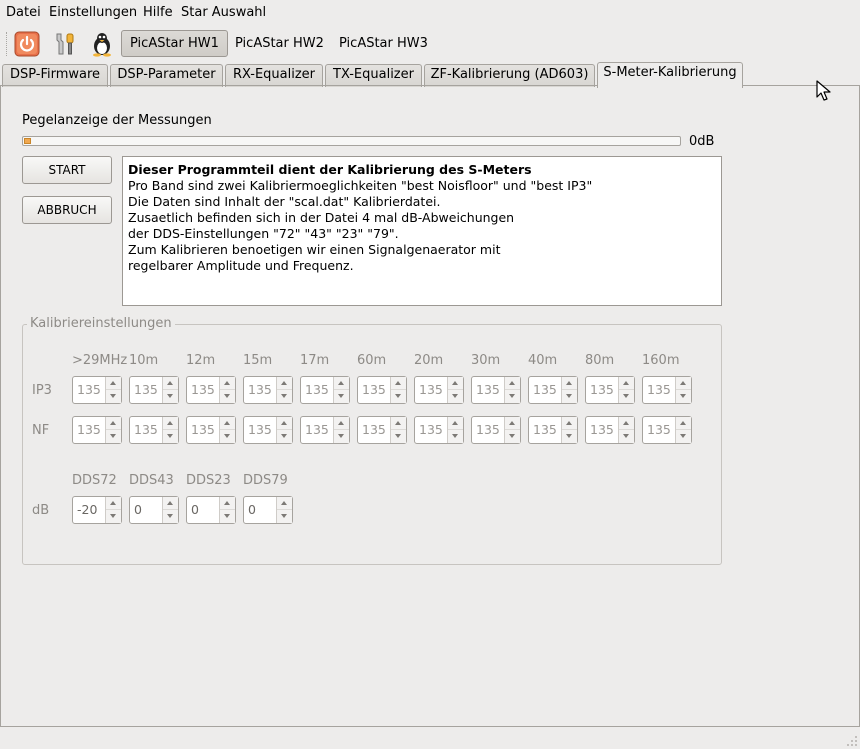  Describe the element at coordinates (67, 170) in the screenshot. I see `start-button: START` at that location.